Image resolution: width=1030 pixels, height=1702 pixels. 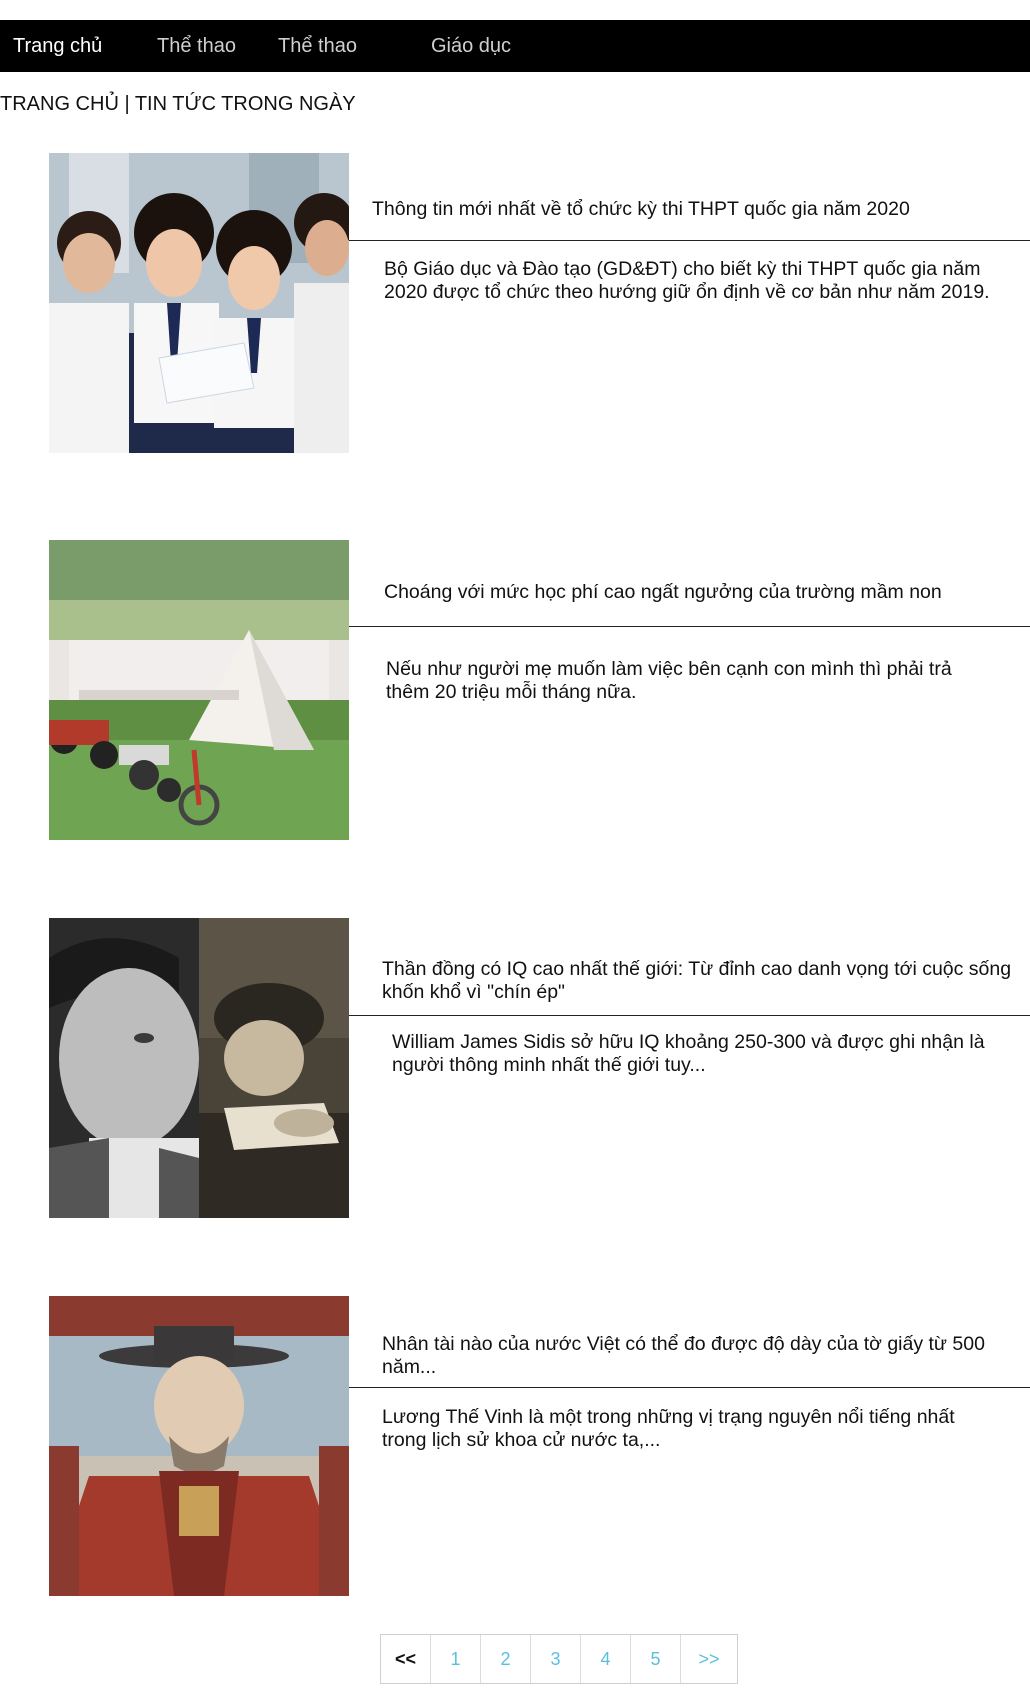 What do you see at coordinates (456, 1659) in the screenshot?
I see `pagination-page-1: 1` at bounding box center [456, 1659].